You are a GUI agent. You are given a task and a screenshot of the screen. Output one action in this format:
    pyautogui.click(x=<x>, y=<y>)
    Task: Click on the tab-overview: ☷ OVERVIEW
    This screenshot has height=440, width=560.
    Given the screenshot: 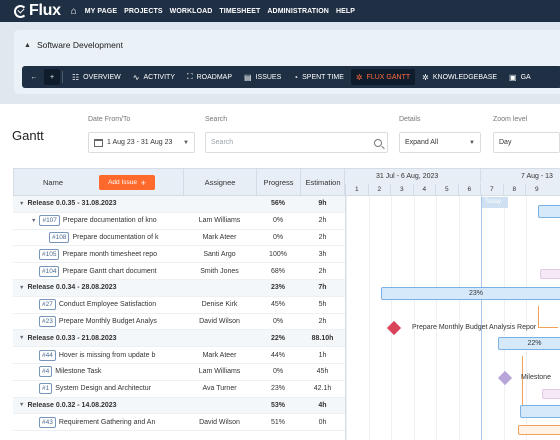 What is the action you would take?
    pyautogui.click(x=96, y=77)
    